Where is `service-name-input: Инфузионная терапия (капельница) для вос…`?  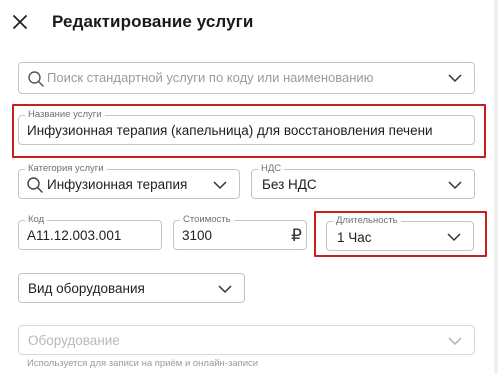 service-name-input: Инфузионная терапия (капельница) для вос… is located at coordinates (230, 130).